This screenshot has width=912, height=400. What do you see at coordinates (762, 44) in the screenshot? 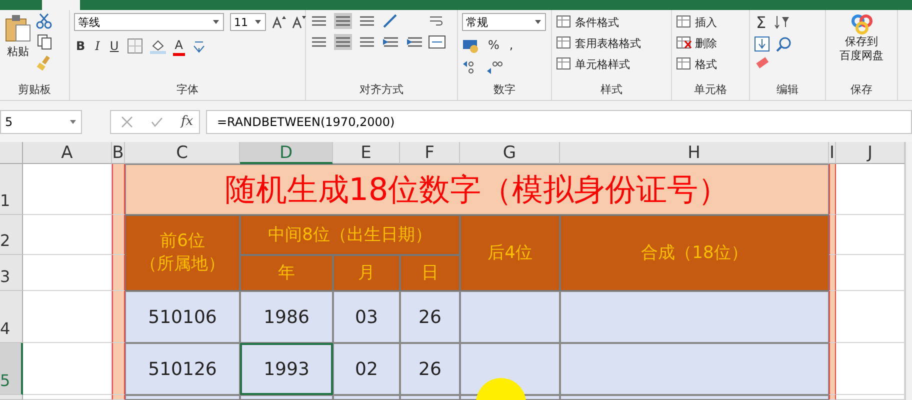
I see `fill-down-icon` at bounding box center [762, 44].